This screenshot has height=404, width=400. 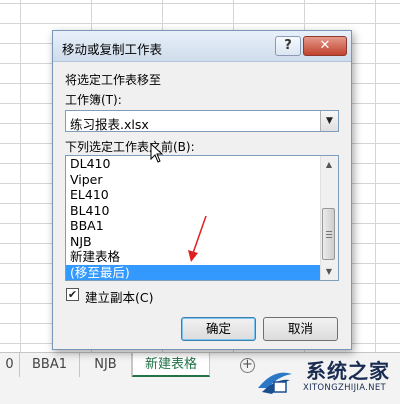 I want to click on list-item: EL410, so click(x=193, y=195).